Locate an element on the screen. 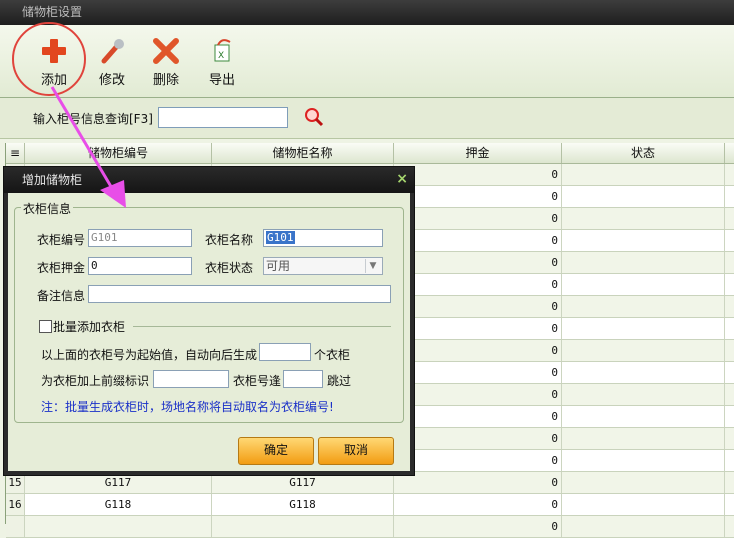 Image resolution: width=734 pixels, height=538 pixels. search-label: 输入柜号信息查询[F3] is located at coordinates (93, 119).